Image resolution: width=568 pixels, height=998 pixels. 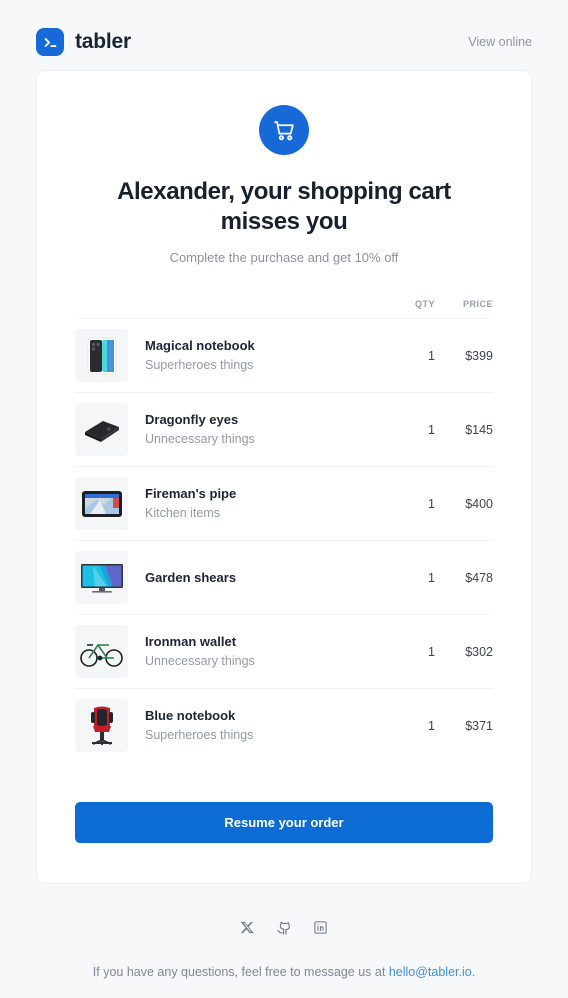 What do you see at coordinates (191, 577) in the screenshot?
I see `product-title: Garden shears` at bounding box center [191, 577].